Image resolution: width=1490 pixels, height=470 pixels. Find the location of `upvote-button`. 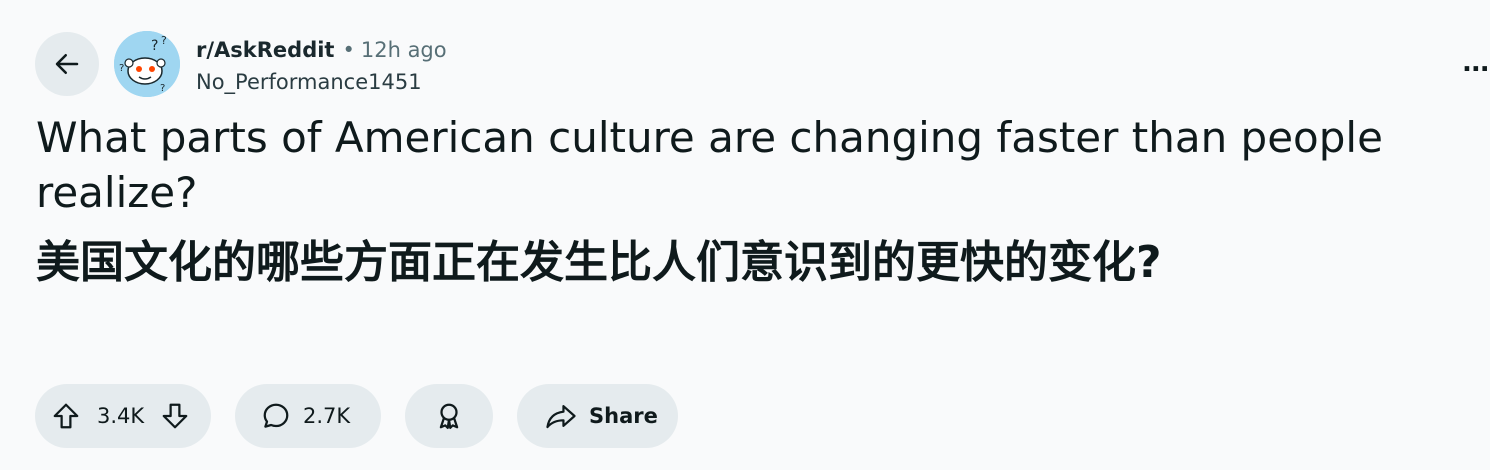

upvote-button is located at coordinates (66, 416).